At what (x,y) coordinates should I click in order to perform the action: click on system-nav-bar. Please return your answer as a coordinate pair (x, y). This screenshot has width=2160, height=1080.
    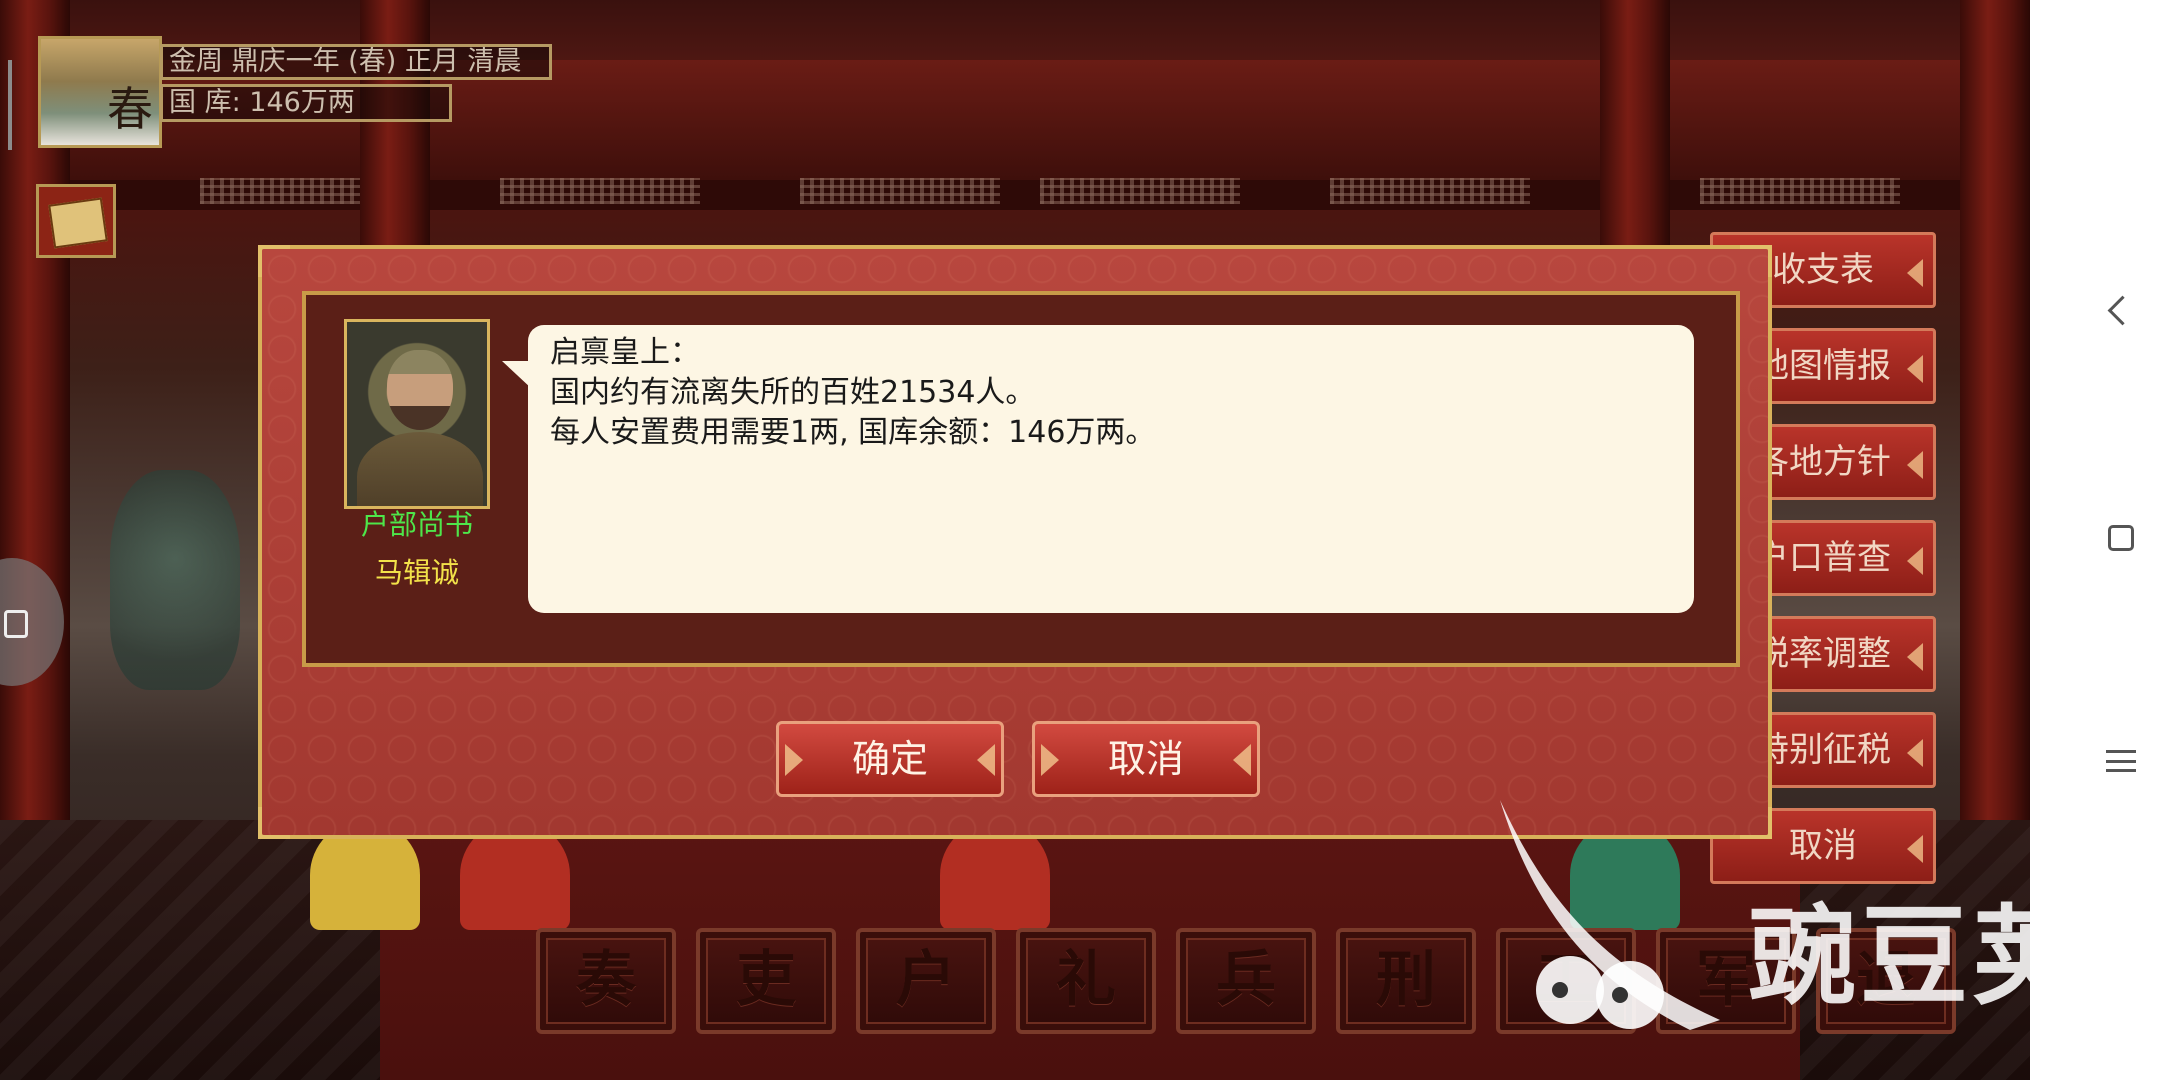
    Looking at the image, I should click on (2095, 540).